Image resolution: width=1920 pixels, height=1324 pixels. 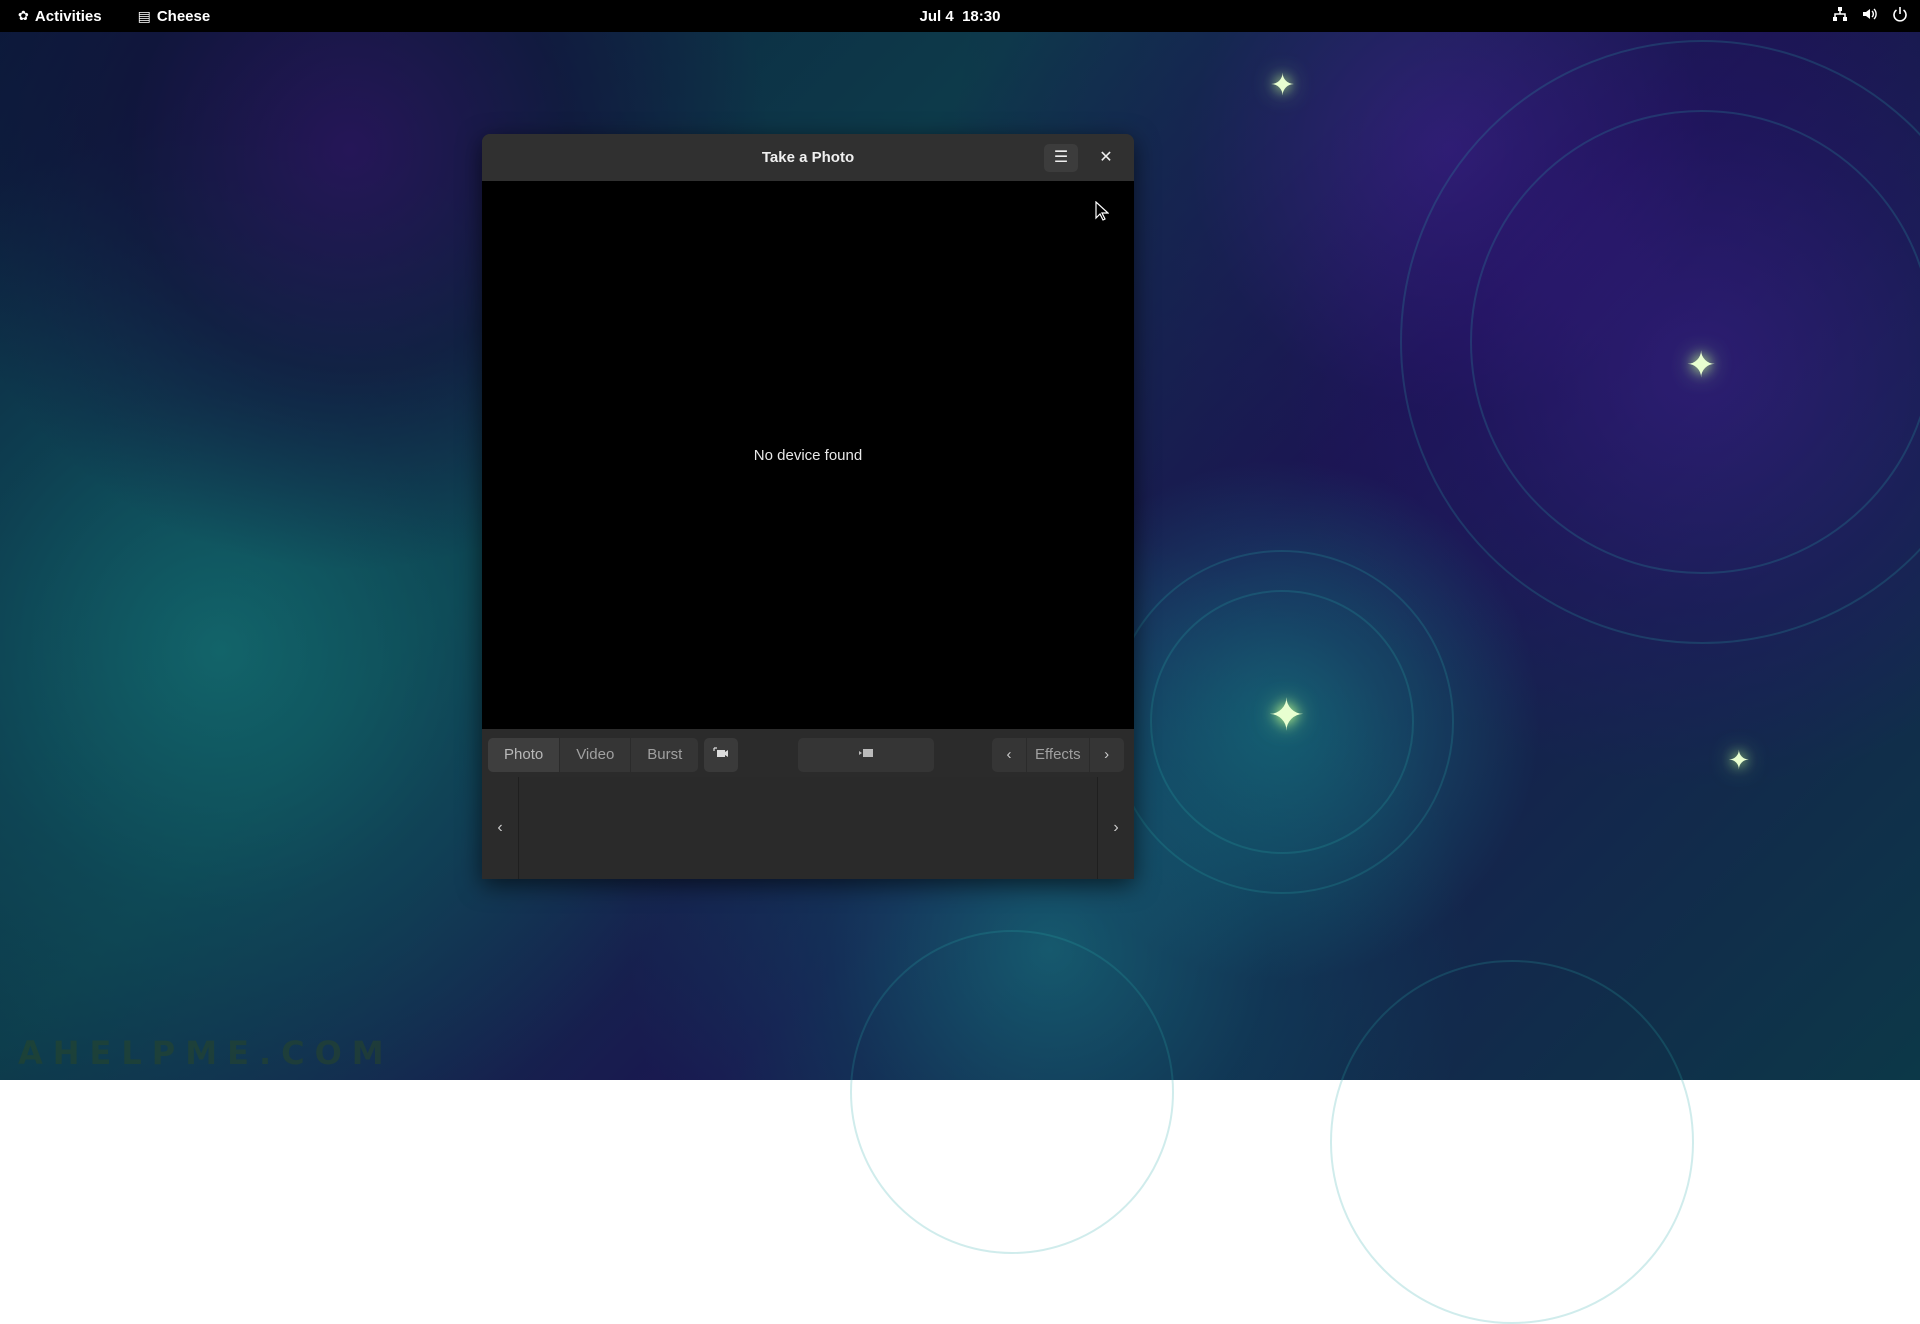 I want to click on bottom-toolbar: Photo Video Burst ‹ Effects ›, so click(x=808, y=753).